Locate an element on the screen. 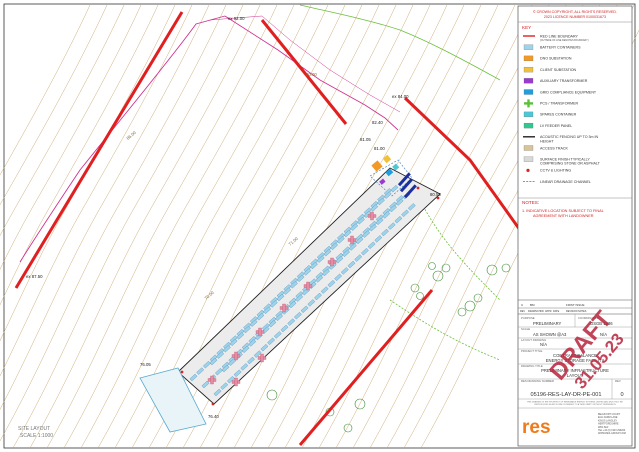 The image size is (639, 452). project-label: PROJECT TITLE is located at coordinates (531, 351).